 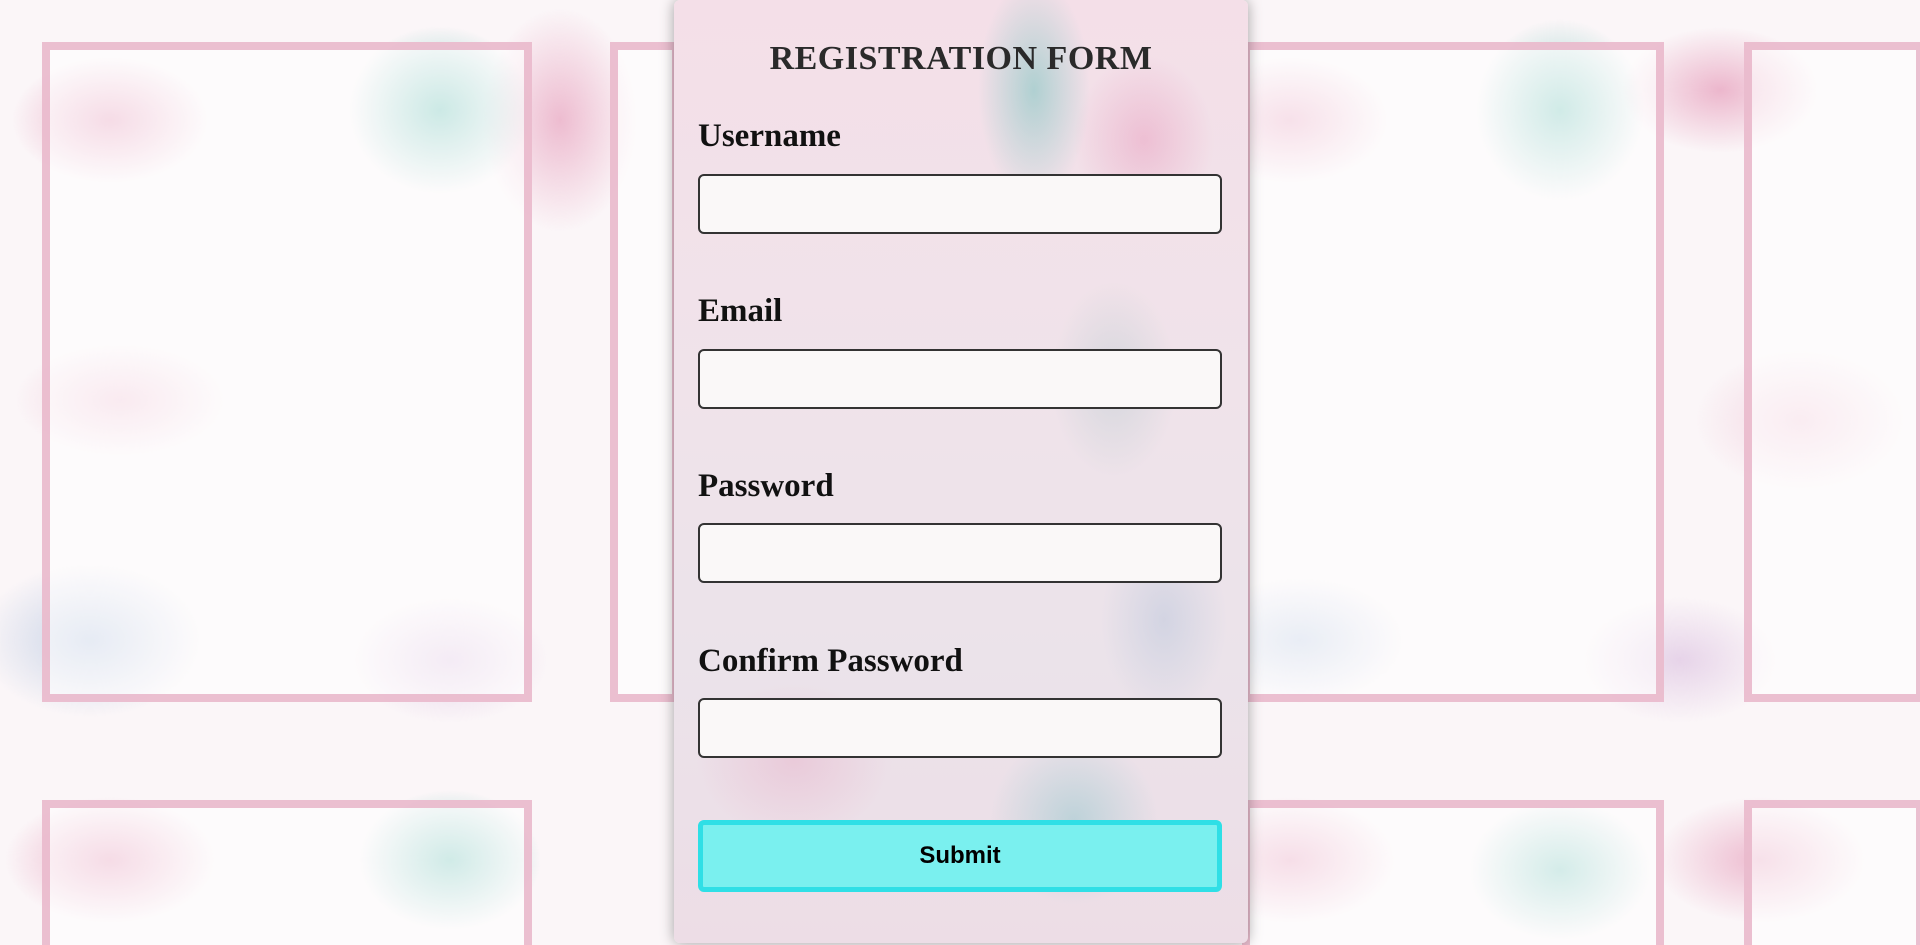 What do you see at coordinates (960, 204) in the screenshot?
I see `username-input` at bounding box center [960, 204].